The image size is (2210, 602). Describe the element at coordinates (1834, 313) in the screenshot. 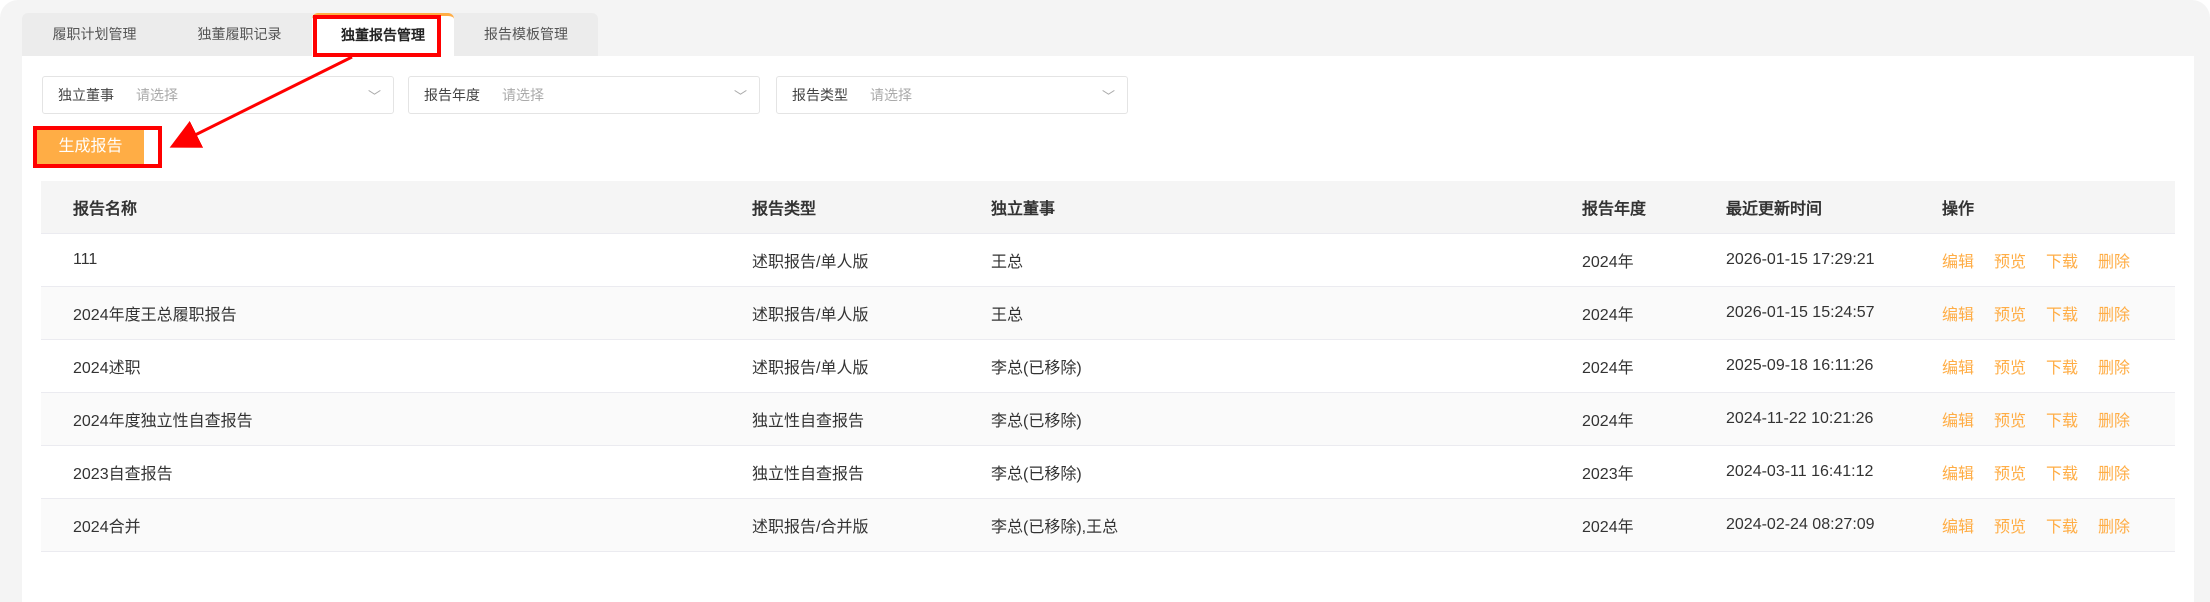

I see `cell-updated: 2026-01-15 15:24:57` at that location.